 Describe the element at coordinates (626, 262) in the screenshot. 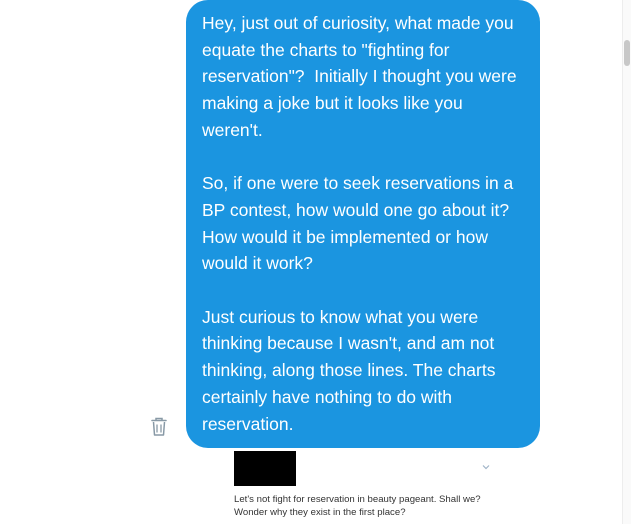

I see `scrollbar` at that location.